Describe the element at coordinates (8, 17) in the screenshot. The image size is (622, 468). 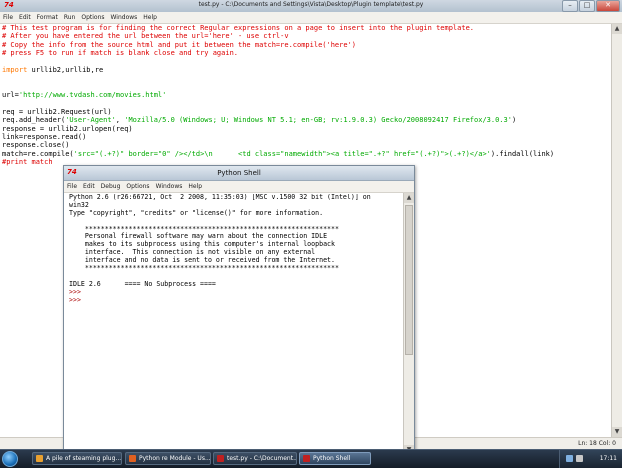
I see `menu-file: File` at that location.